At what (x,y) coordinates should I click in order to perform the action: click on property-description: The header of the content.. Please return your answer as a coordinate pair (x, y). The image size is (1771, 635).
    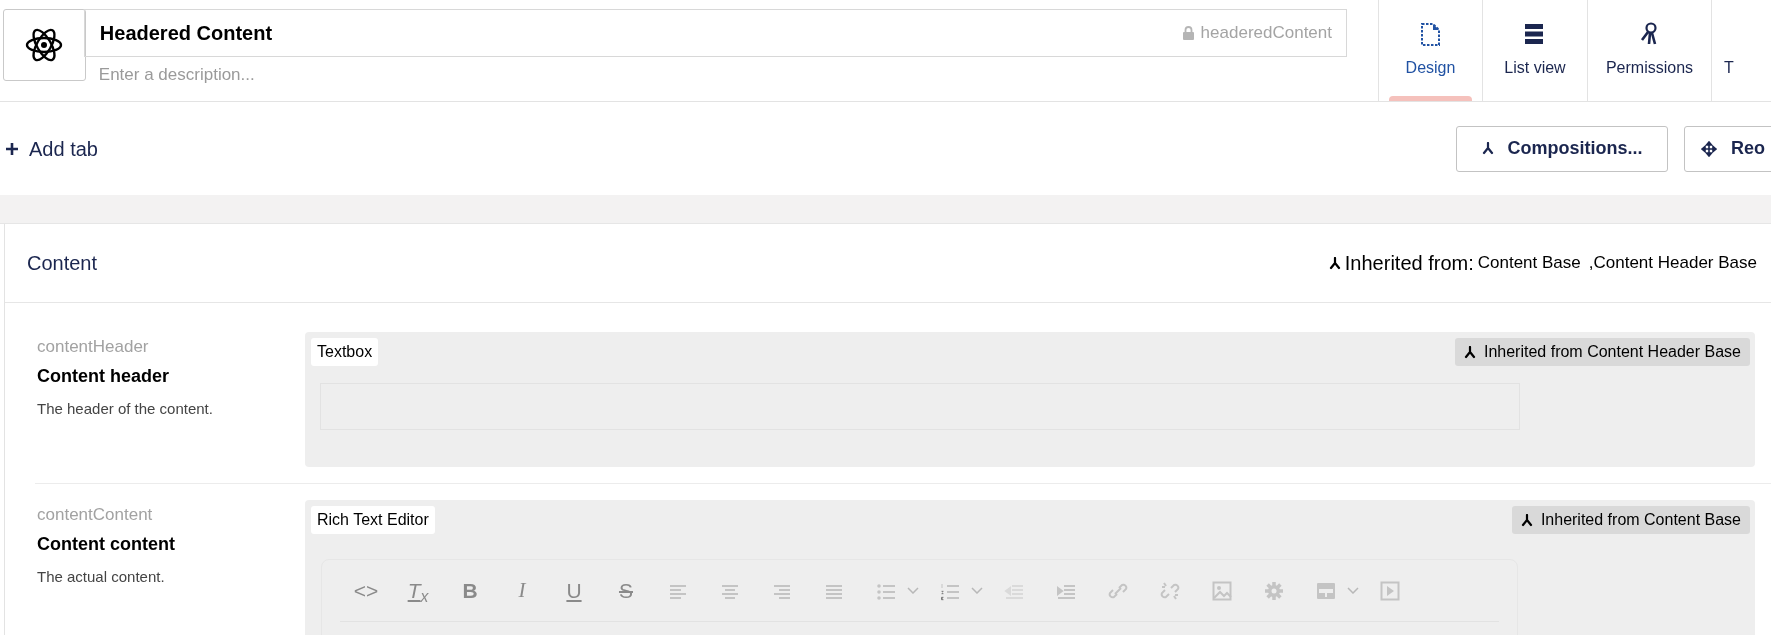
    Looking at the image, I should click on (125, 408).